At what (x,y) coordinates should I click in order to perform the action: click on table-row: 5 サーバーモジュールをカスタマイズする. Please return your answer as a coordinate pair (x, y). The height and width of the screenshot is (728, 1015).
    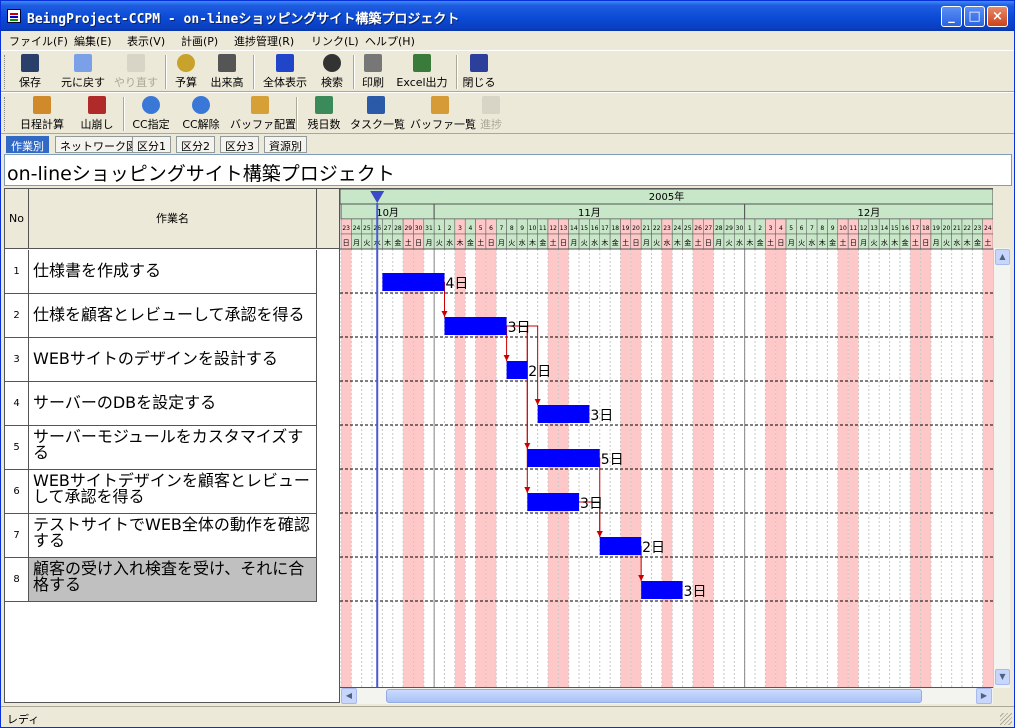
    Looking at the image, I should click on (161, 448).